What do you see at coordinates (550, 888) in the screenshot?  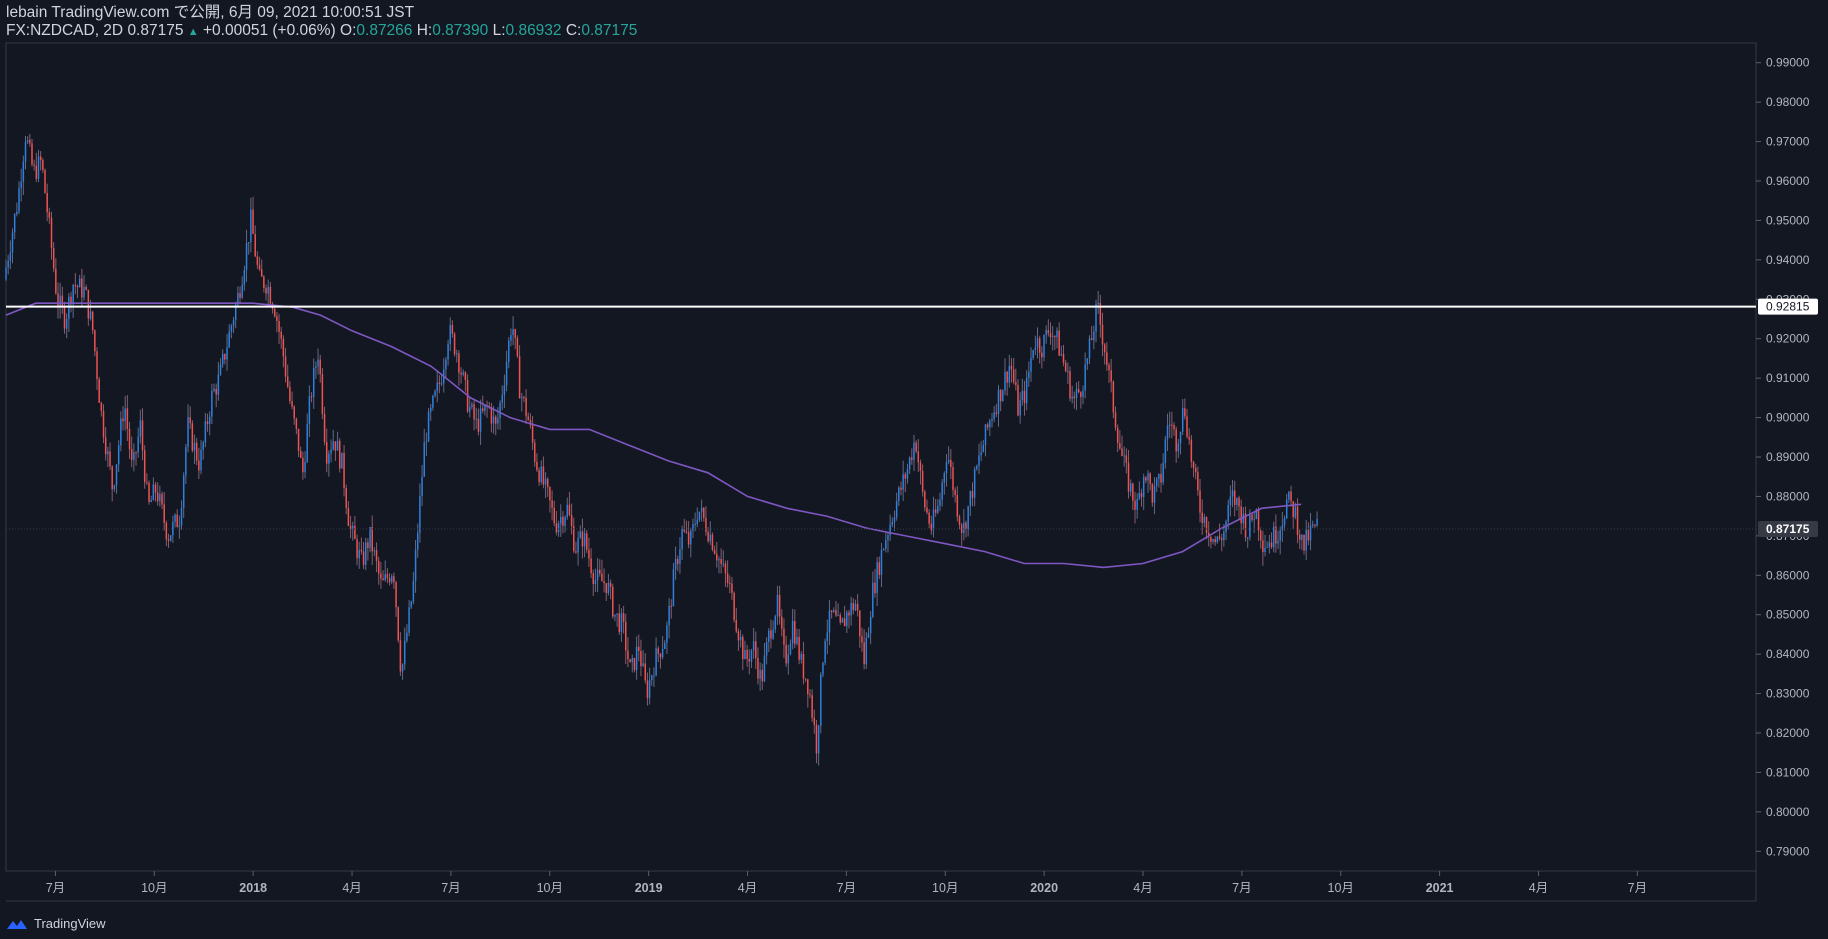 I see `x-tick-label: 10月` at bounding box center [550, 888].